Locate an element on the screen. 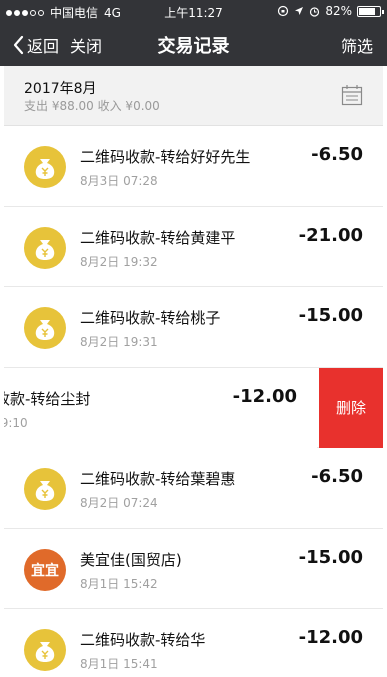  transaction-title: 二维码收款-转给好好先生 is located at coordinates (165, 157).